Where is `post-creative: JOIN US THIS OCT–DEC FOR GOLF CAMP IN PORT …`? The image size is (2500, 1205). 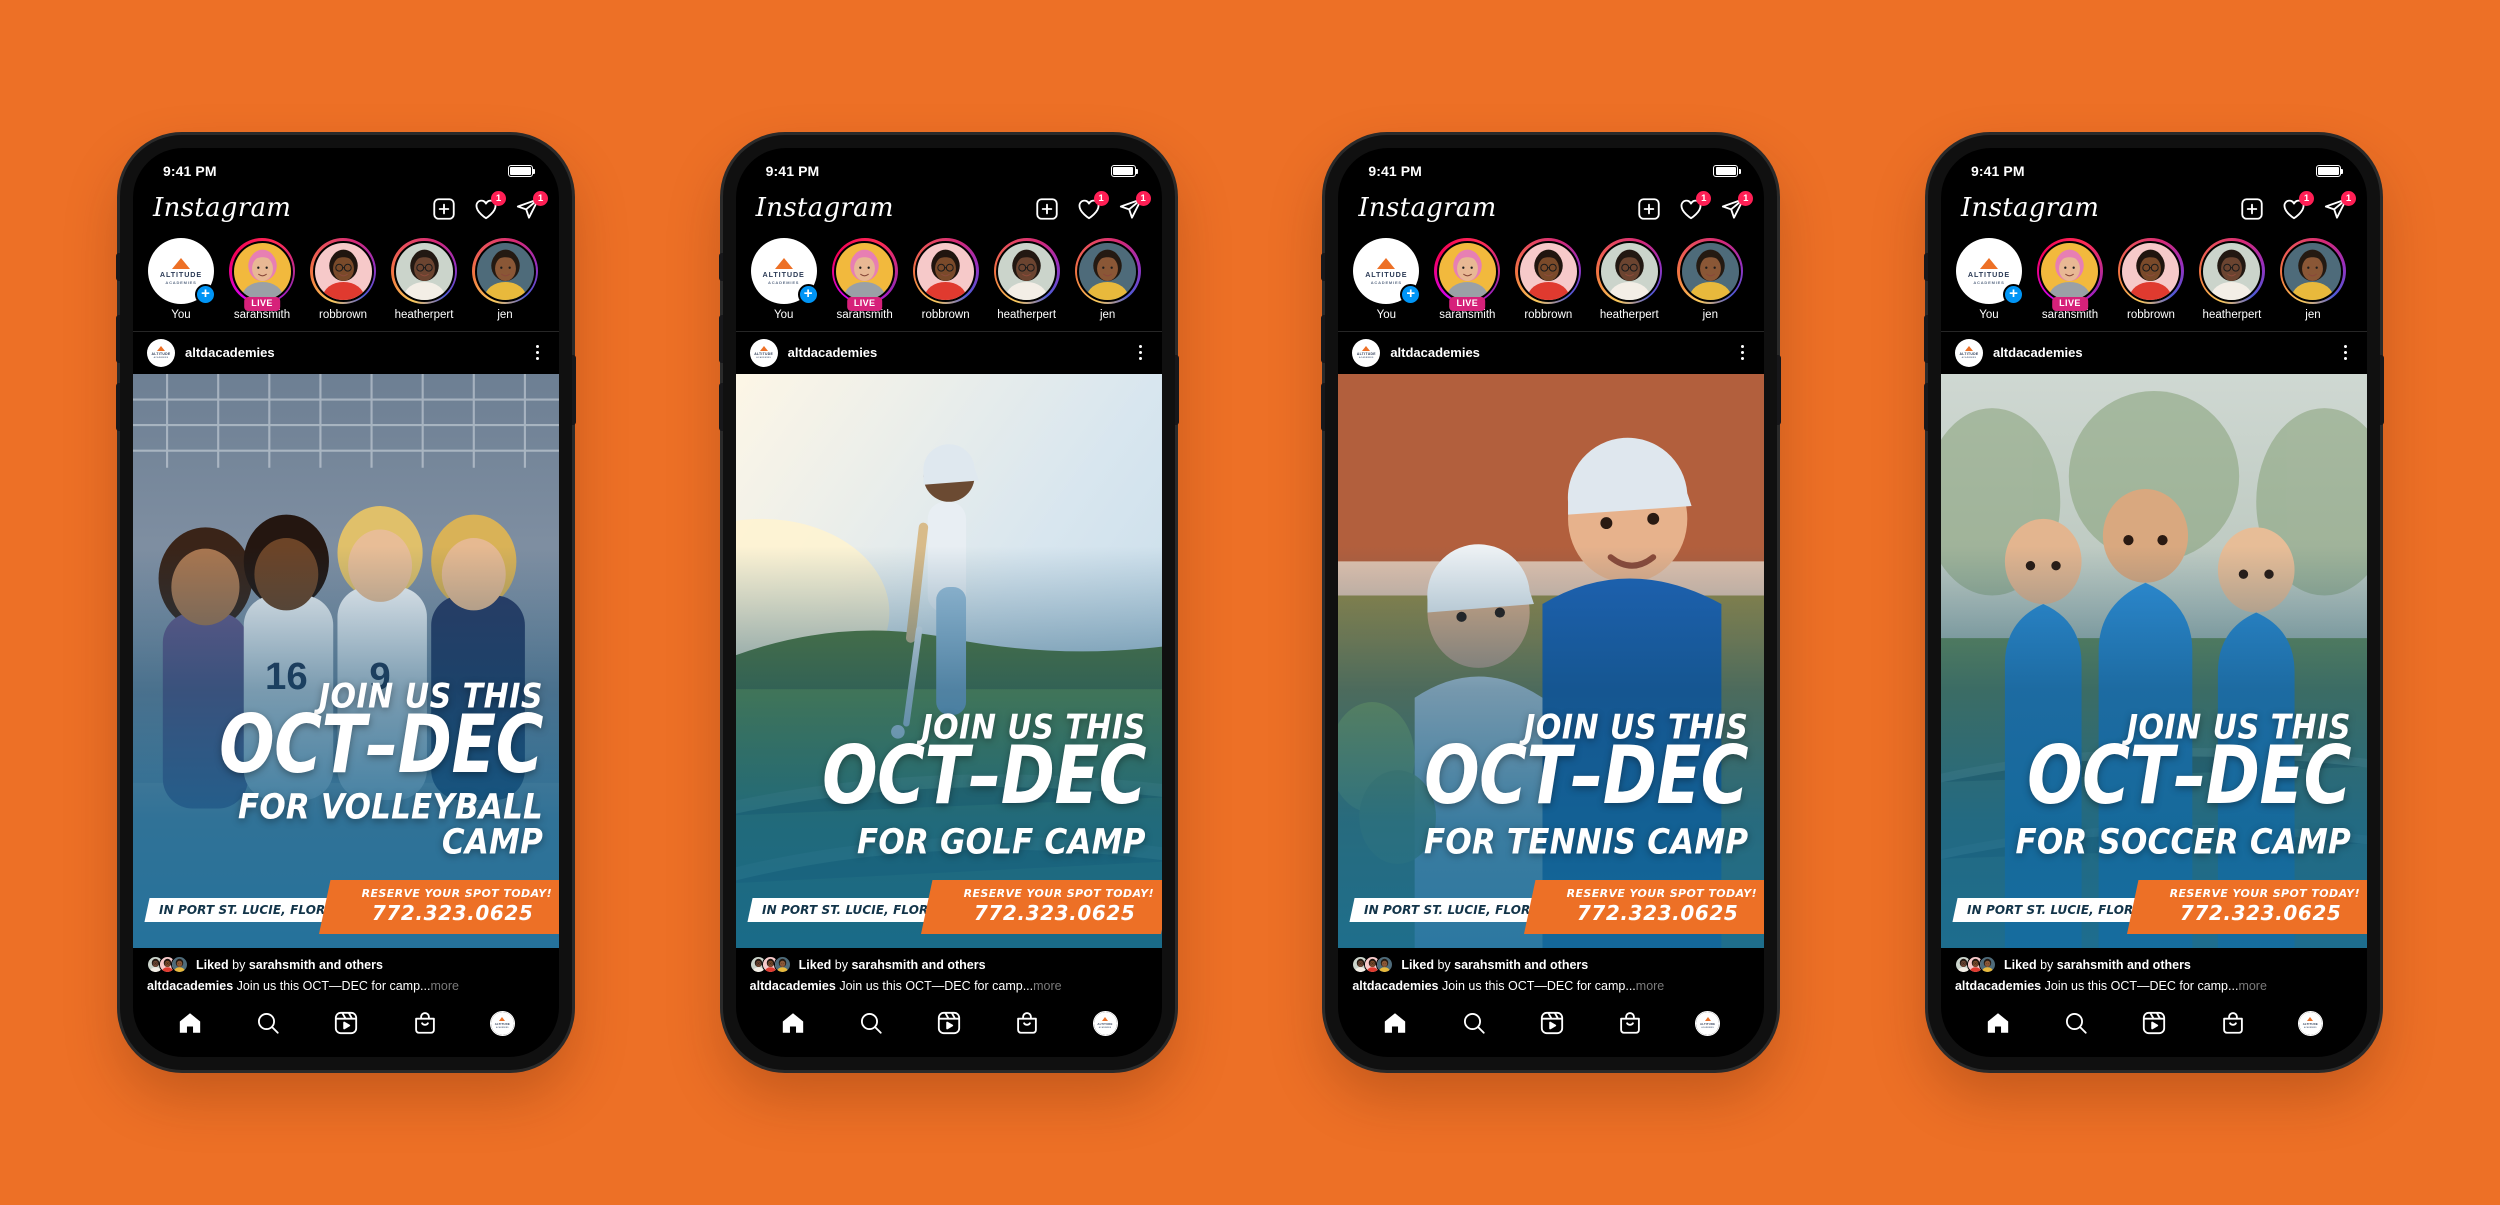
post-creative: JOIN US THIS OCT–DEC FOR GOLF CAMP IN PORT … is located at coordinates (948, 660).